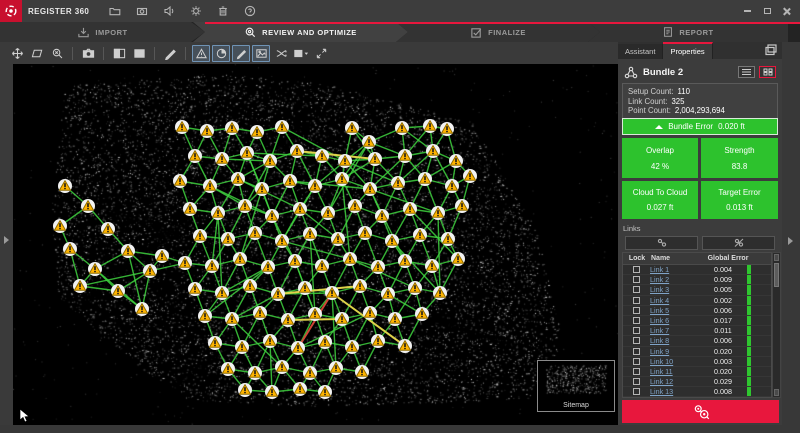  I want to click on show-targets-tool, so click(201, 53).